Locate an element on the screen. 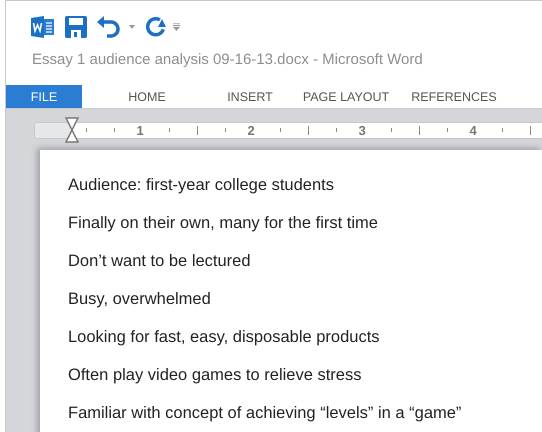  ribbon-tab: INSERT is located at coordinates (250, 96).